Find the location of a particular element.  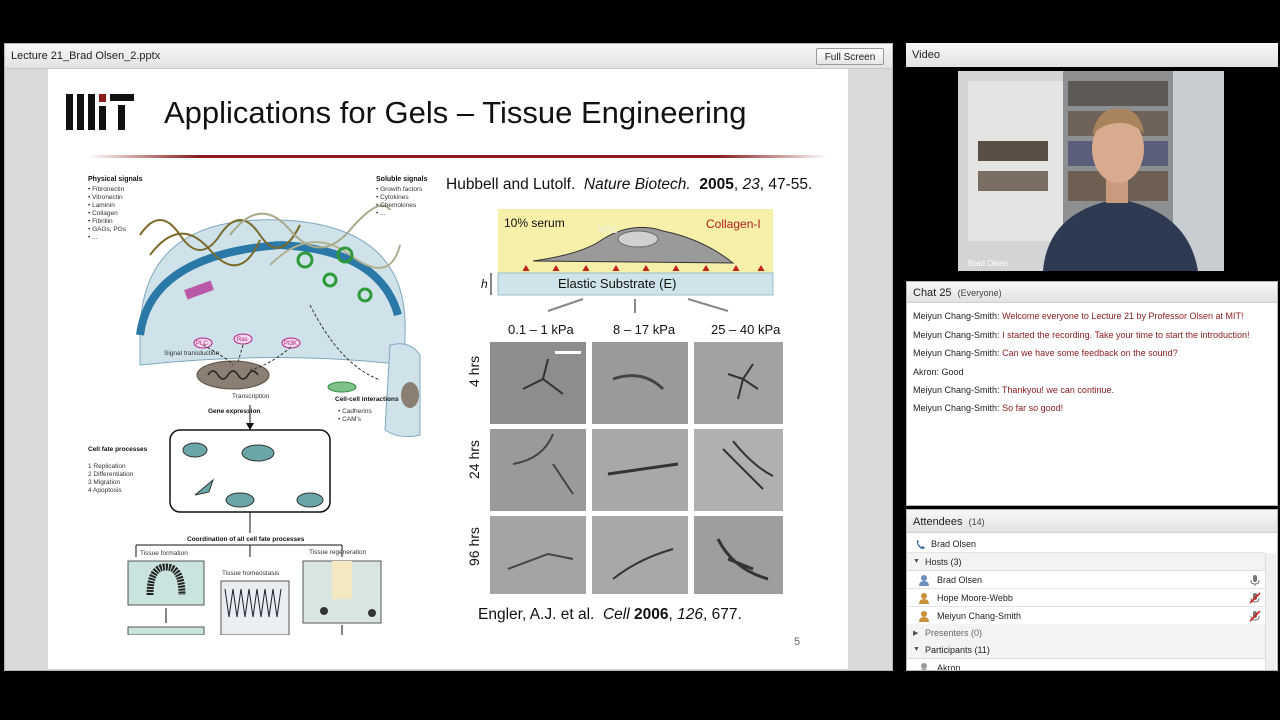

substrate-label: Elastic Substrate (E) is located at coordinates (617, 283).